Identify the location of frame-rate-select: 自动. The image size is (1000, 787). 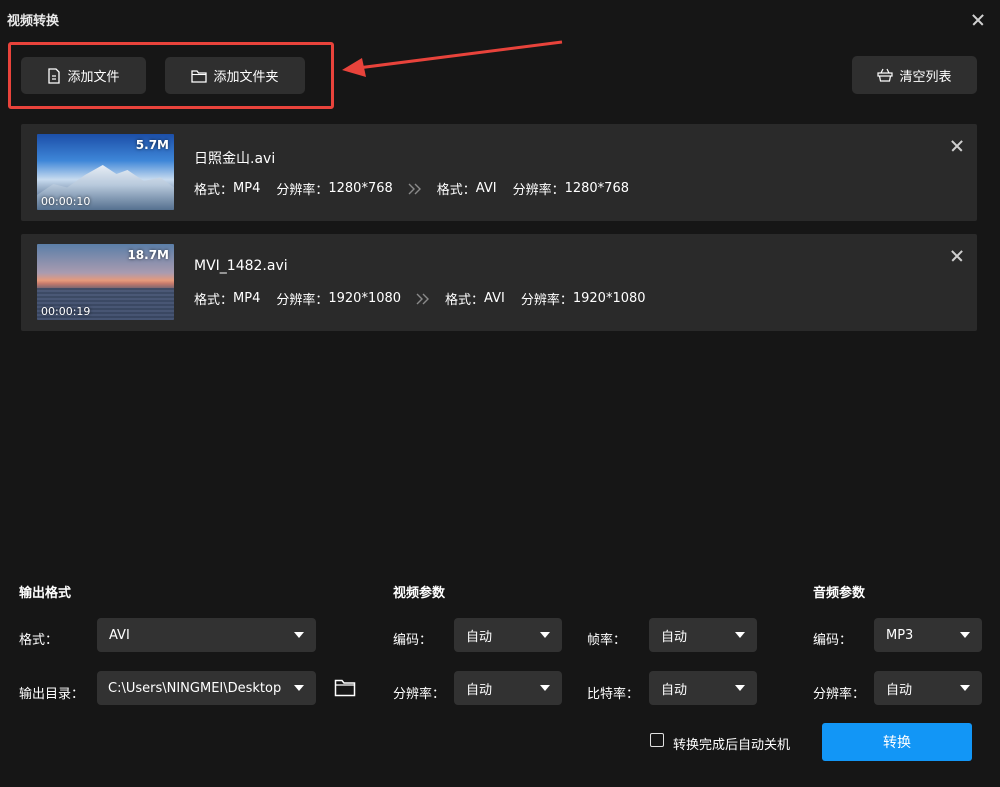
(703, 635).